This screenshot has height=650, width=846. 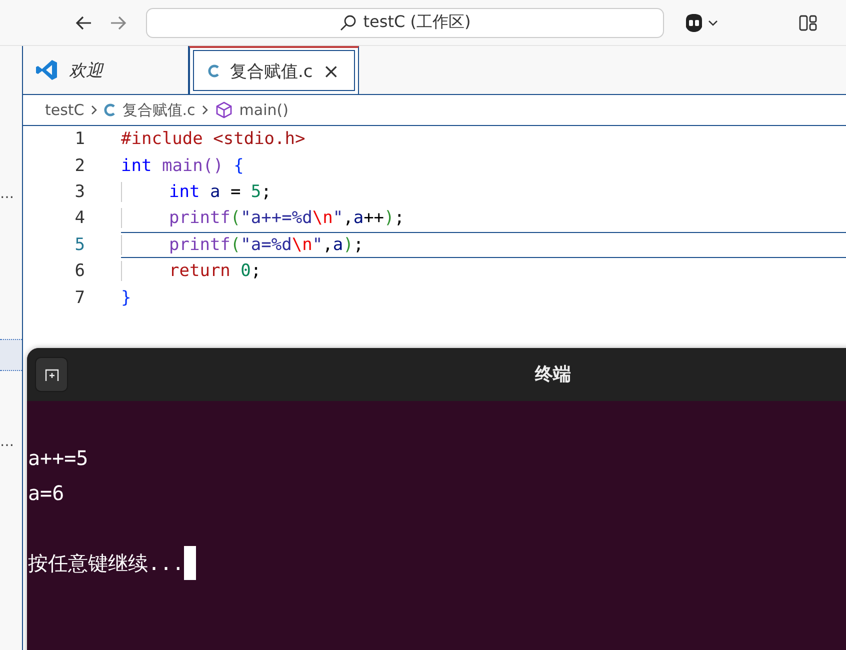 What do you see at coordinates (348, 23) in the screenshot?
I see `search-icon` at bounding box center [348, 23].